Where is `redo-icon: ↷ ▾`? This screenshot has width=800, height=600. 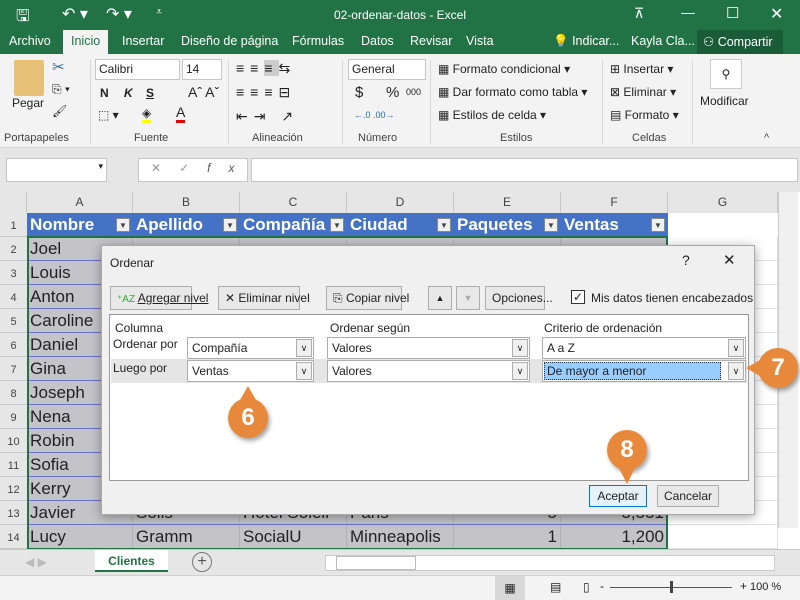 redo-icon: ↷ ▾ is located at coordinates (119, 14).